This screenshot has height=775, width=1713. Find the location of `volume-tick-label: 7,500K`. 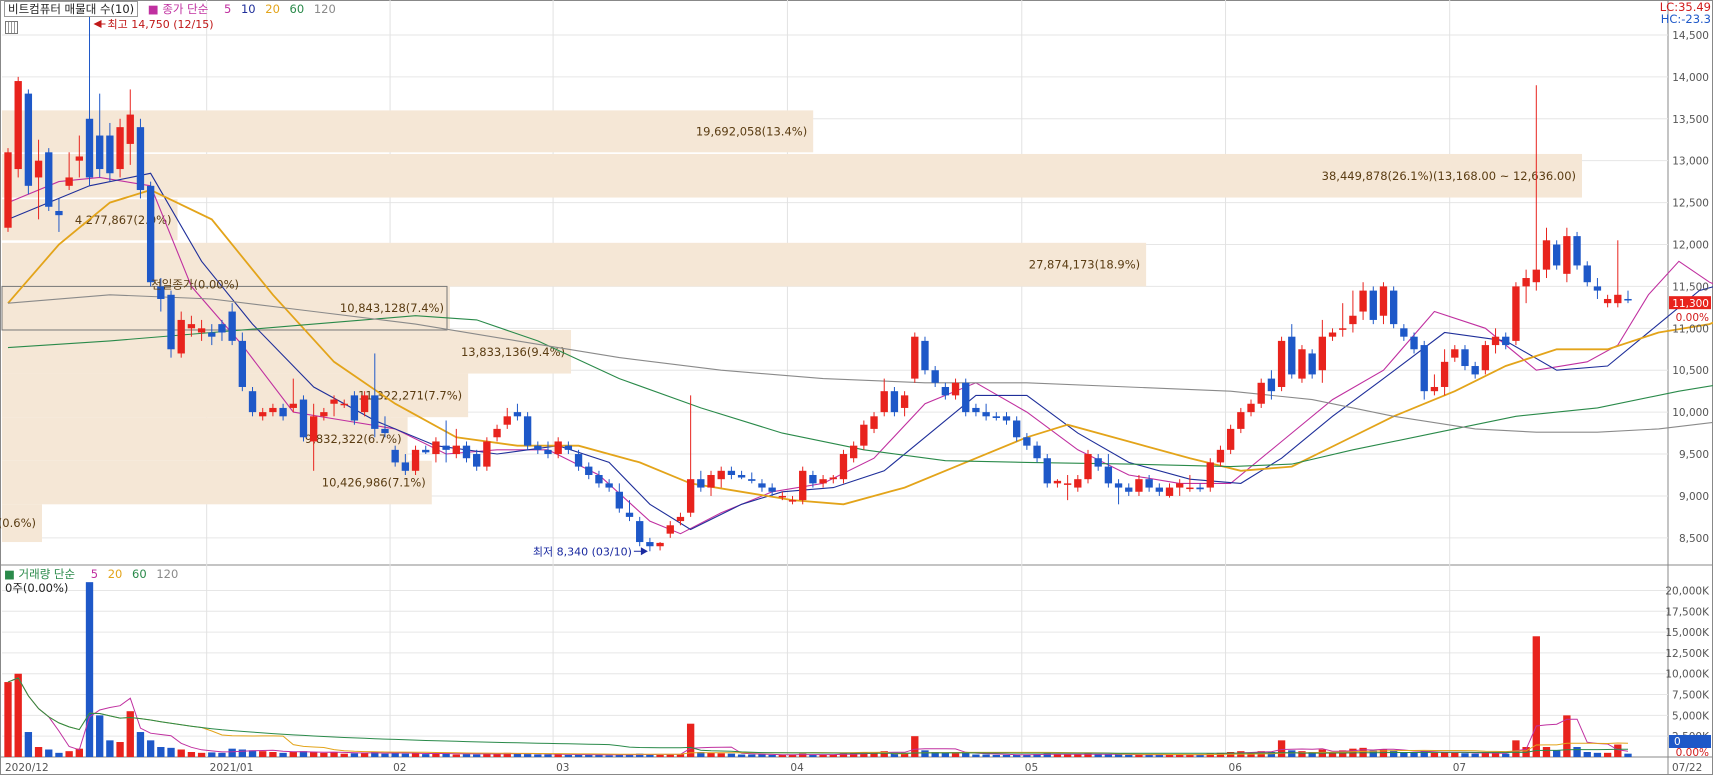

volume-tick-label: 7,500K is located at coordinates (1691, 696).